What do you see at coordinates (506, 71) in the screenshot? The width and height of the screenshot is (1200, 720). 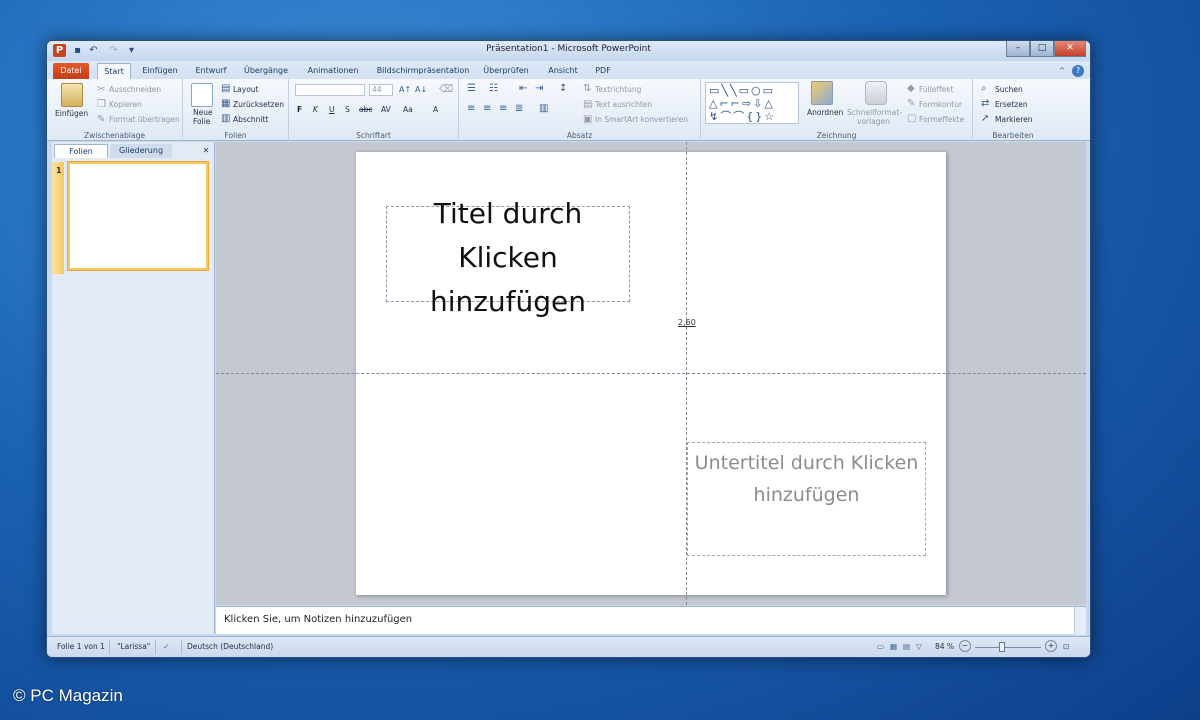 I see `tab-review: Überprüfen` at bounding box center [506, 71].